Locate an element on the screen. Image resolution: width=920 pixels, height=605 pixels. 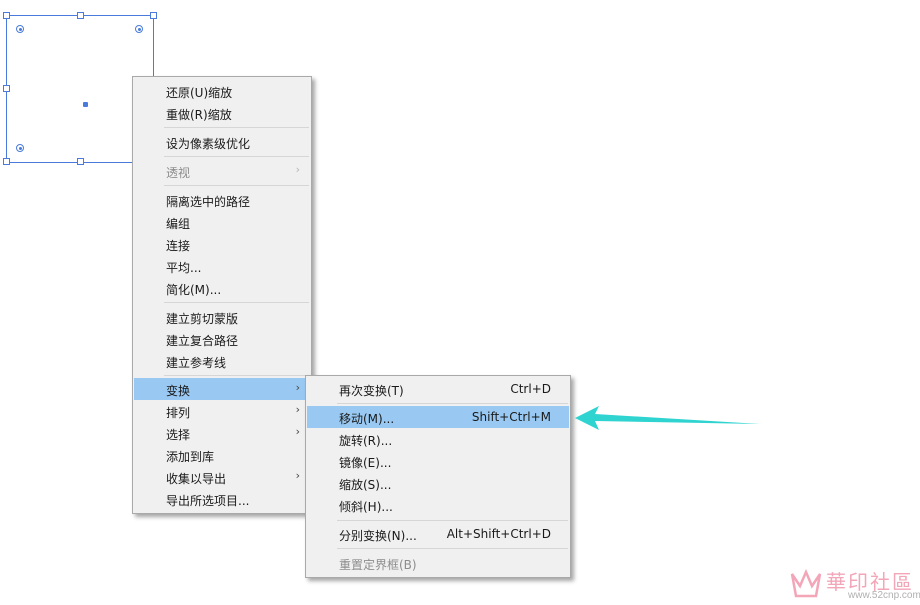
menu-item-group: 编组 is located at coordinates (222, 222).